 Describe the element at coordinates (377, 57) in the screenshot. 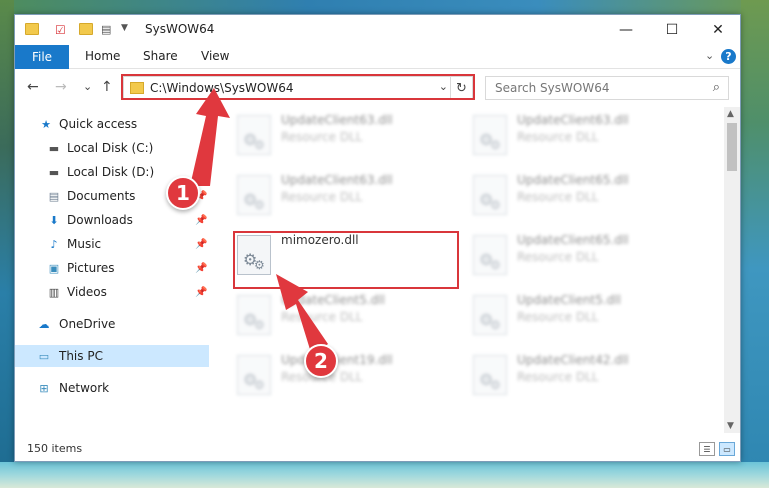

I see `ribbon-tabs: File Home Share View ⌄ ?` at that location.